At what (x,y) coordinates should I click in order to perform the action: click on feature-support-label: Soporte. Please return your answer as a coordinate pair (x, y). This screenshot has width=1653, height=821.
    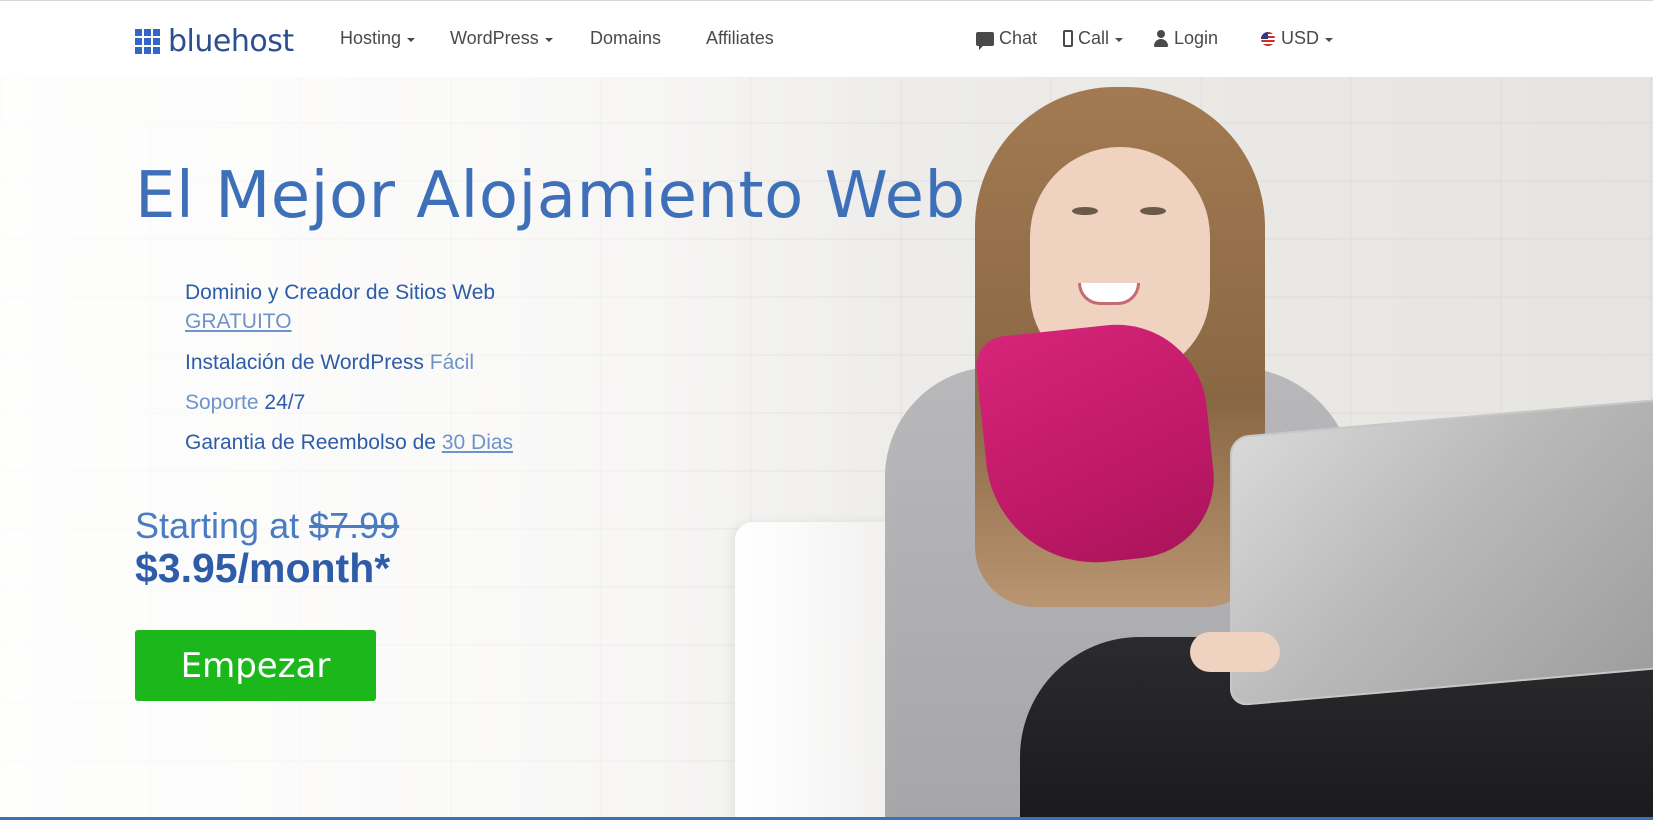
    Looking at the image, I should click on (222, 402).